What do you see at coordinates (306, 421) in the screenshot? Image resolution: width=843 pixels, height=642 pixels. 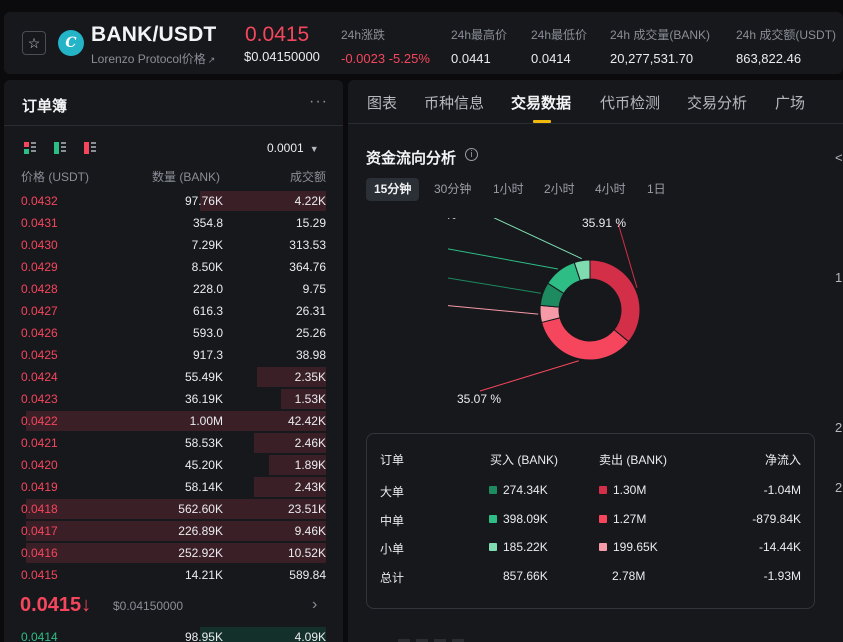 I see `row-total: 42.42K` at bounding box center [306, 421].